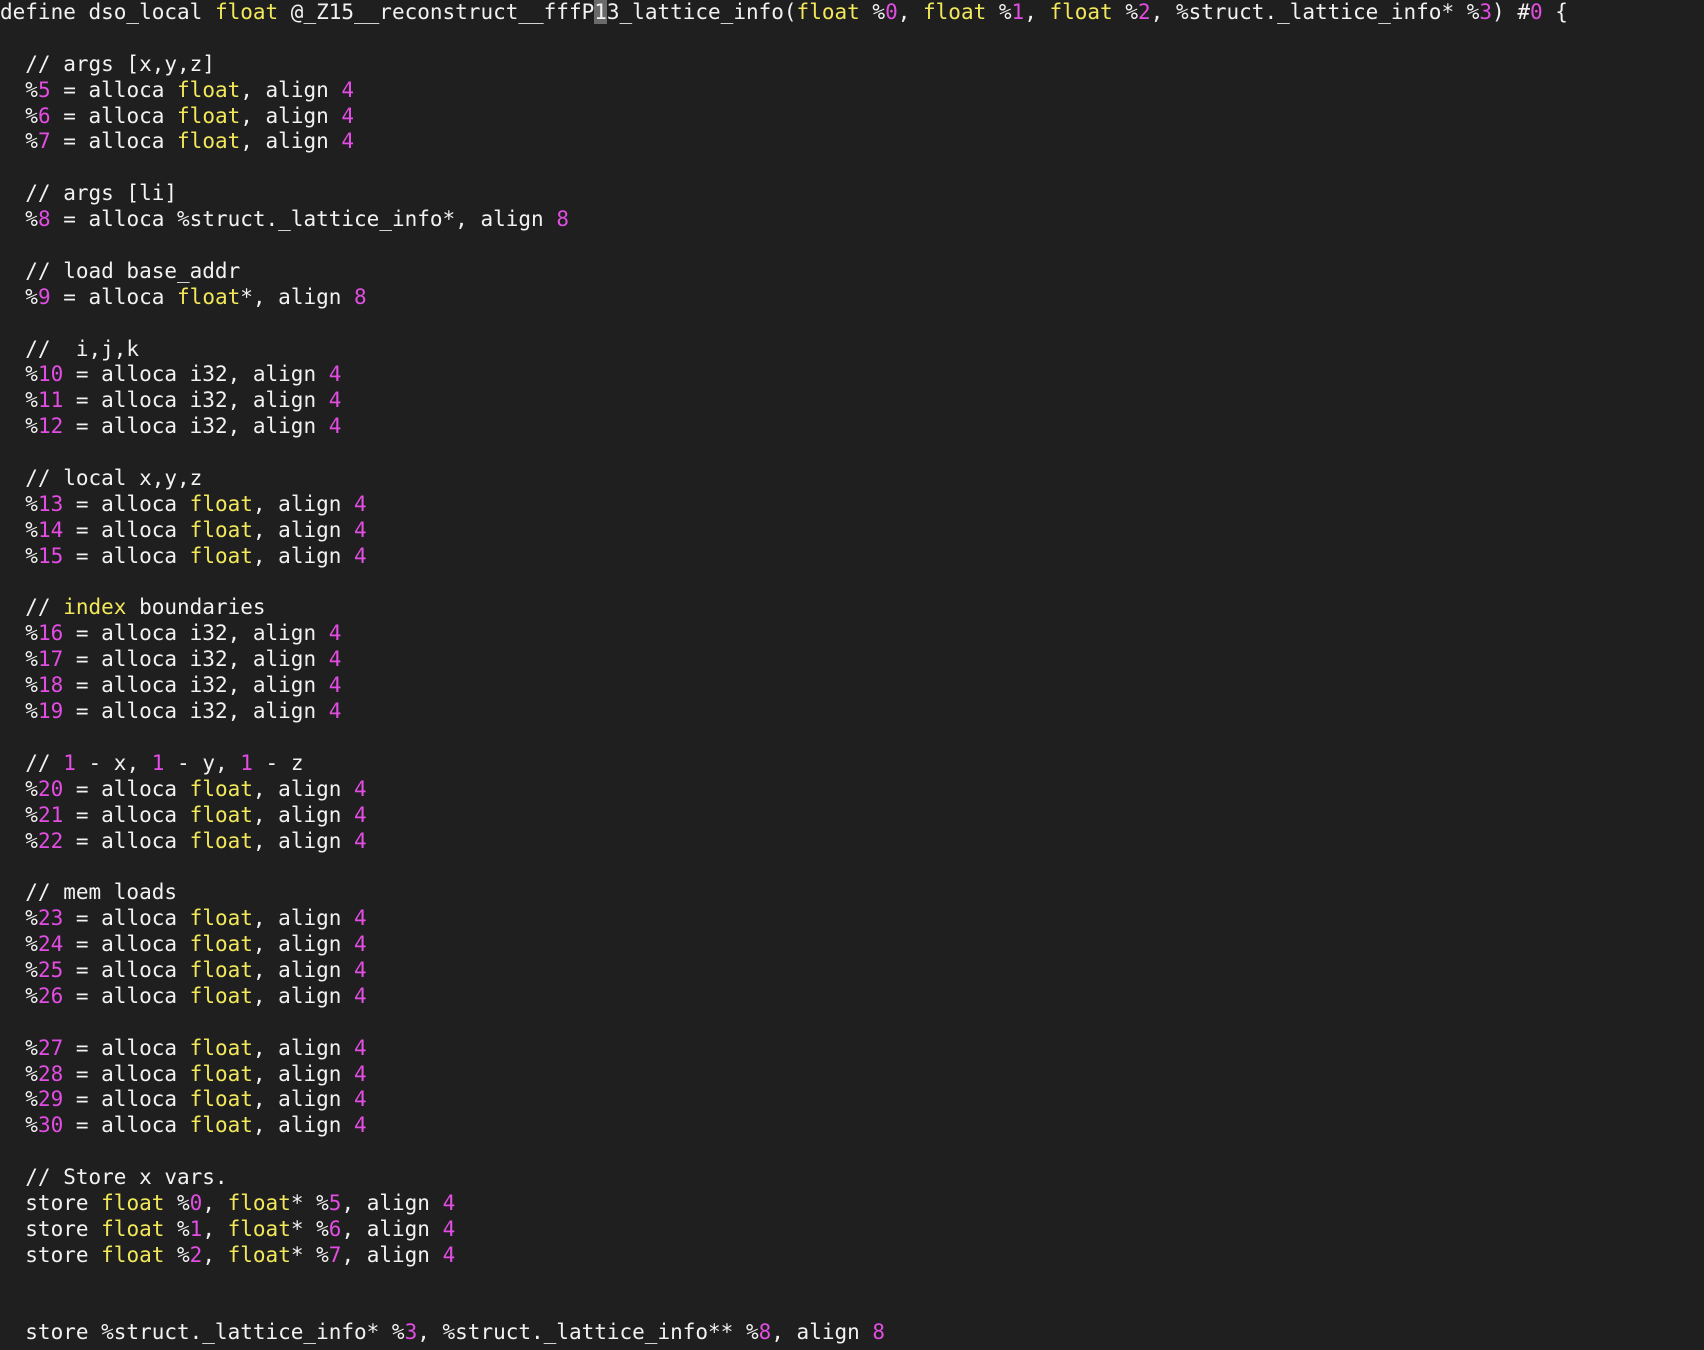 This screenshot has width=1704, height=1350. What do you see at coordinates (852, 893) in the screenshot?
I see `code-line: // mem loads` at bounding box center [852, 893].